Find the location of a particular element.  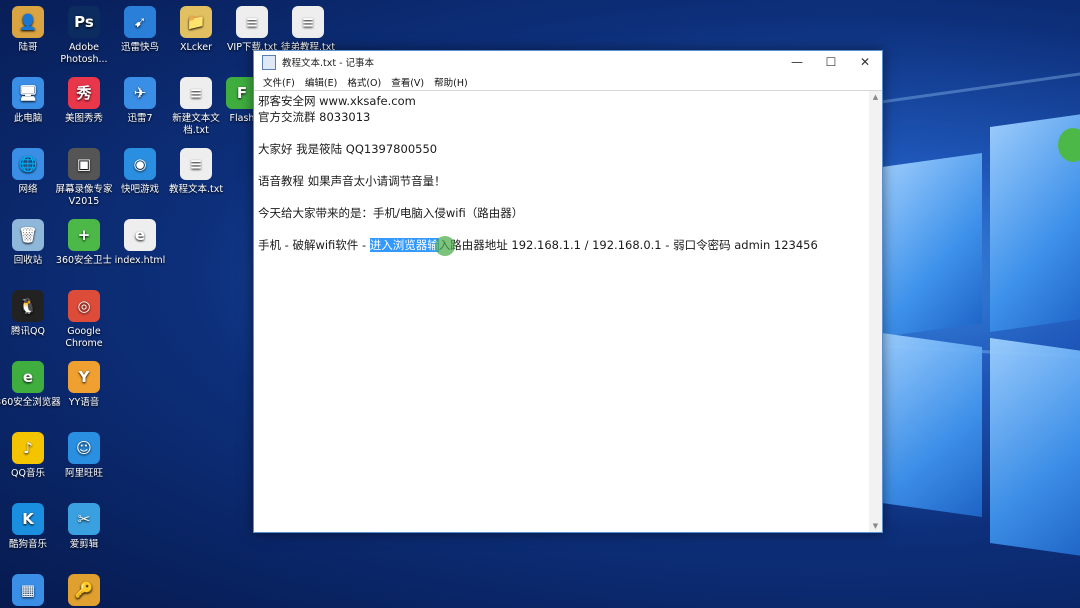

desktop-icon: ☺ 阿里旺旺 is located at coordinates (84, 456).